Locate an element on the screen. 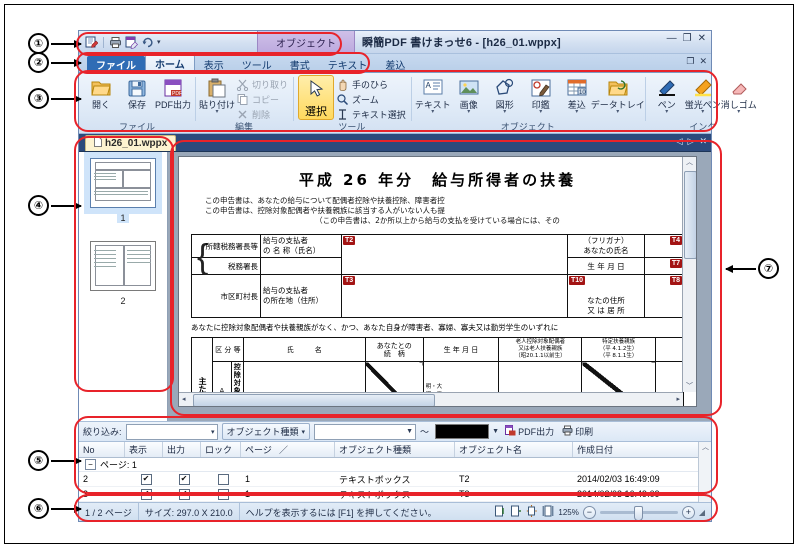 The height and width of the screenshot is (550, 800). object-list-group-row: − ページ: 1 is located at coordinates (395, 465).